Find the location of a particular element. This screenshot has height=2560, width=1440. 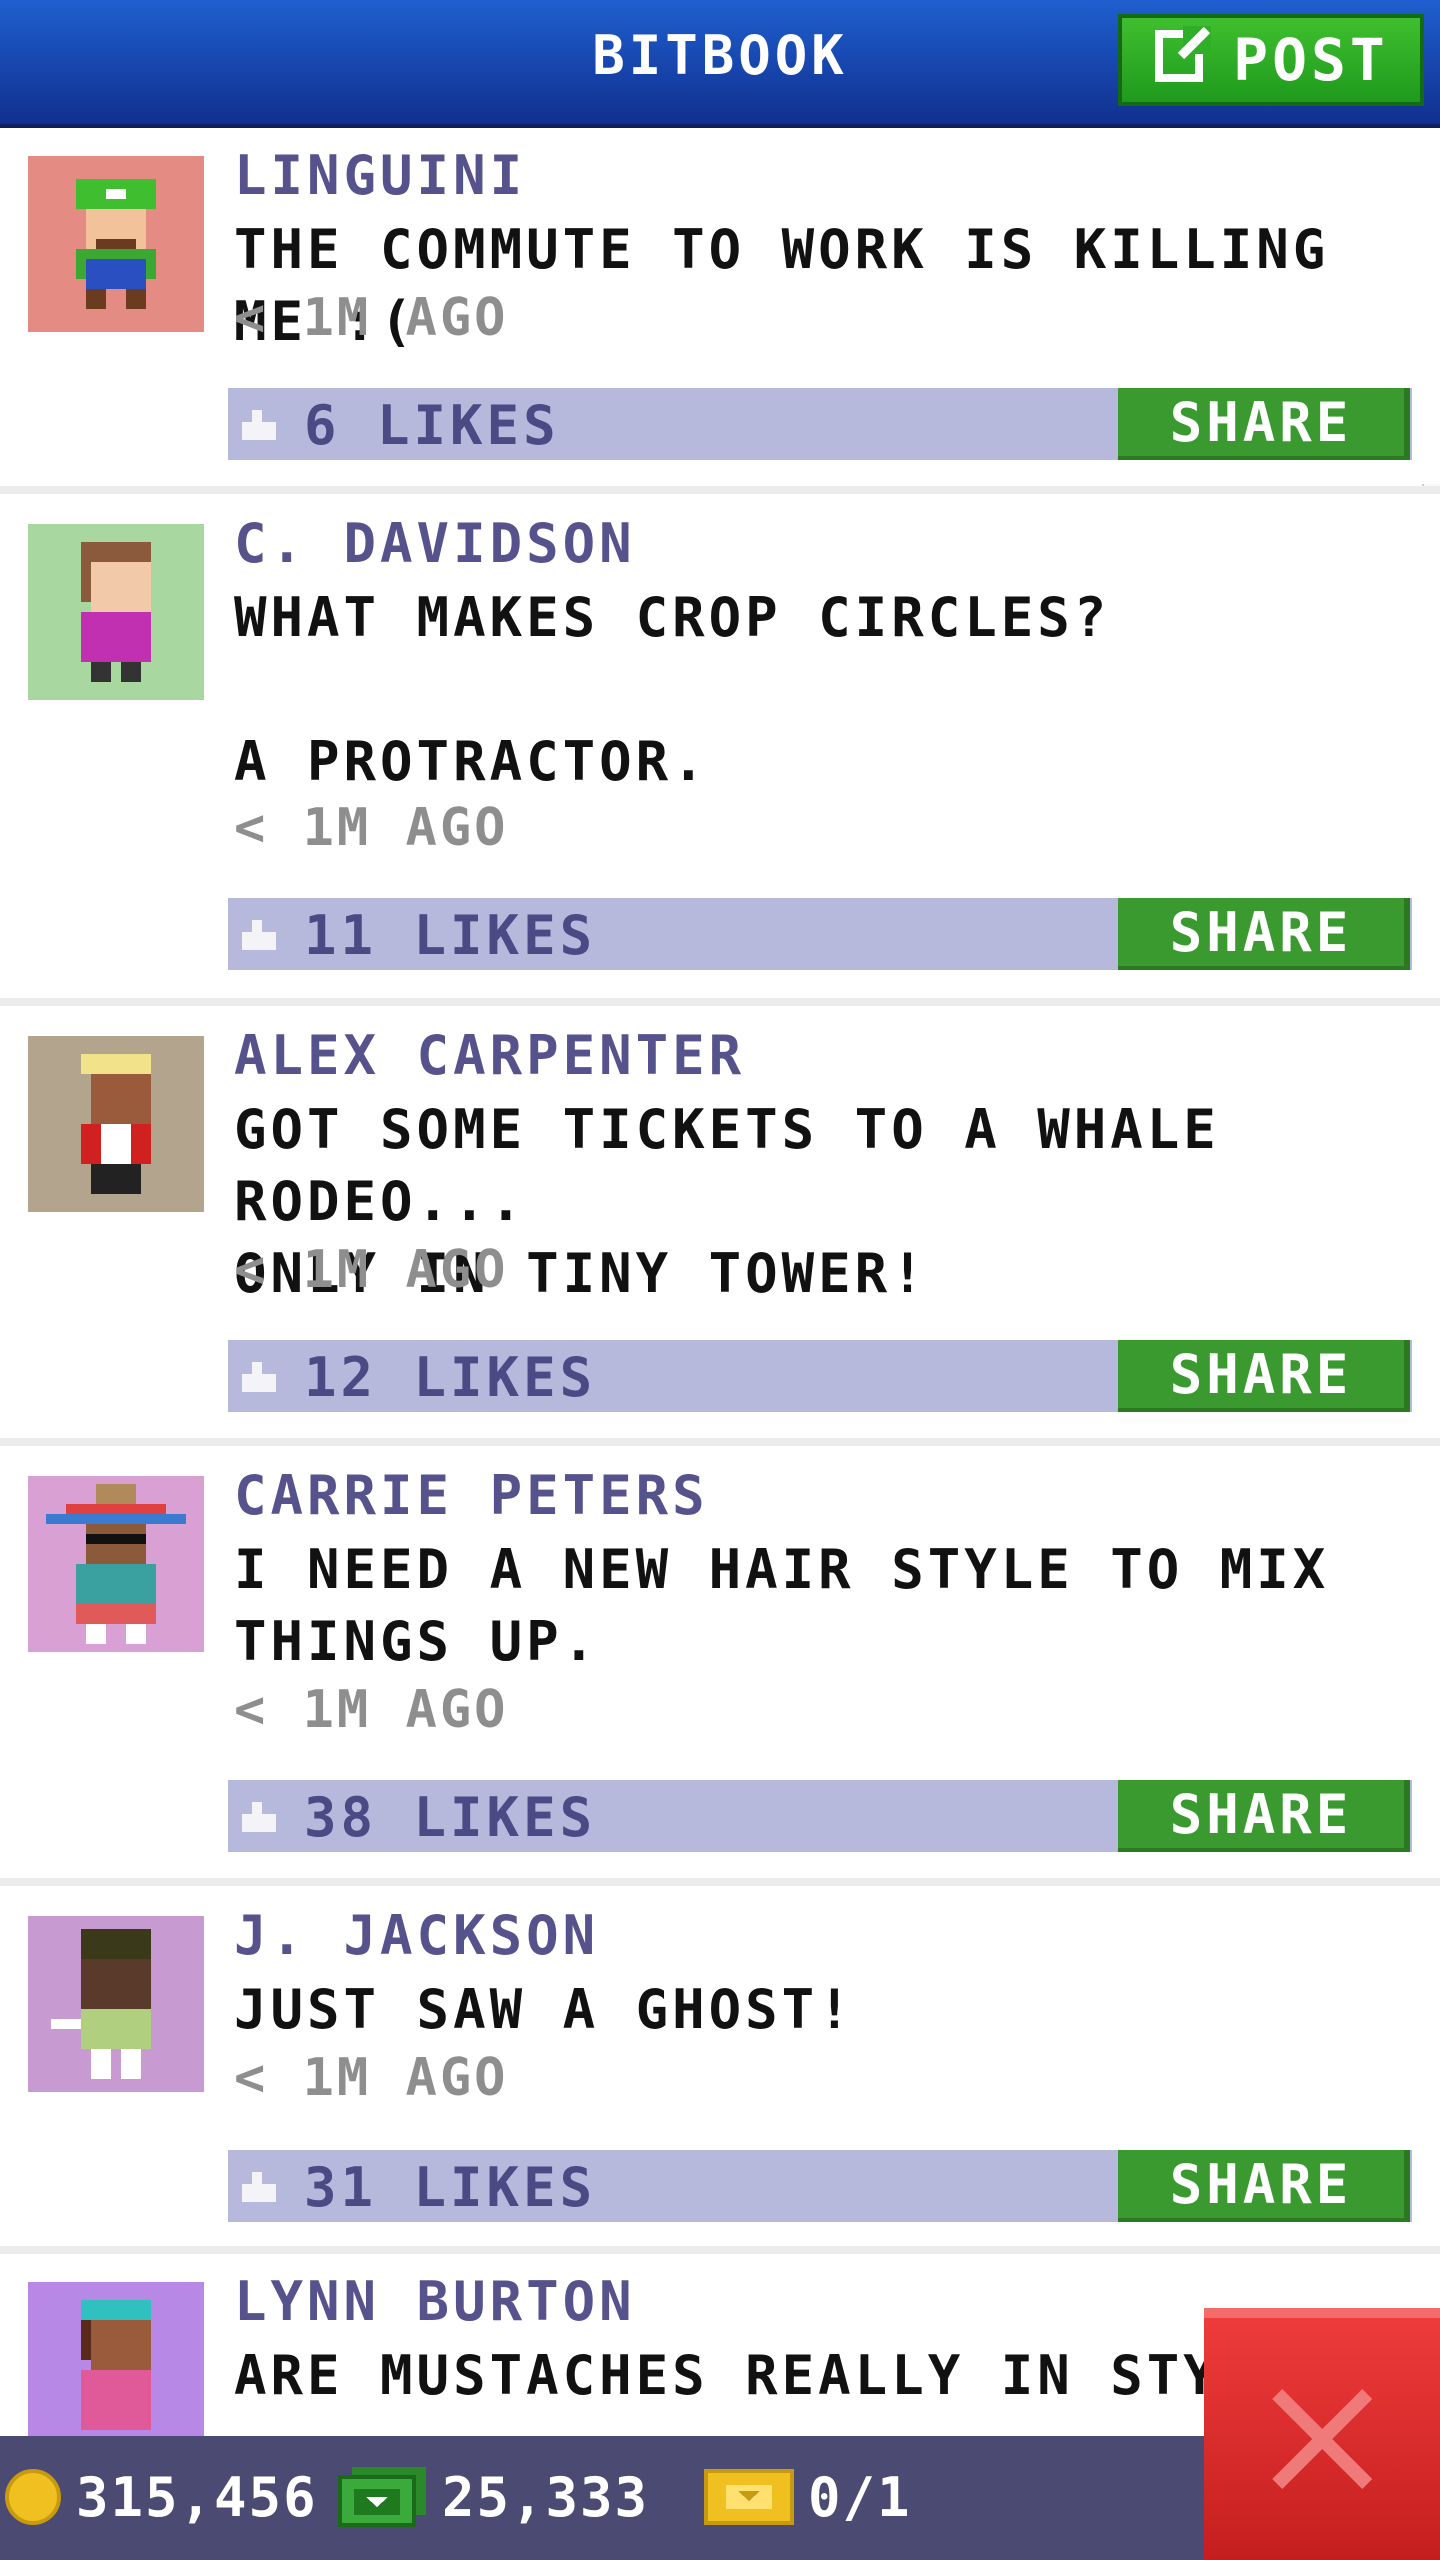

bux-stat: 25,333 is located at coordinates (493, 2497).